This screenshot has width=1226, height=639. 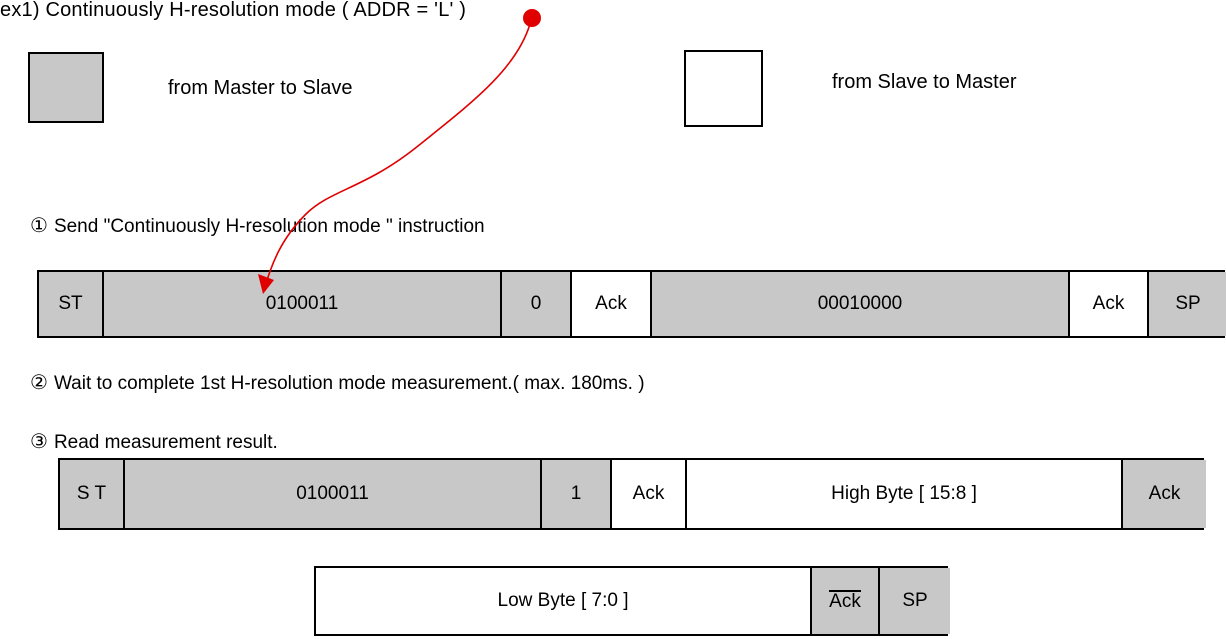 I want to click on step-2-number: ②, so click(x=39, y=383).